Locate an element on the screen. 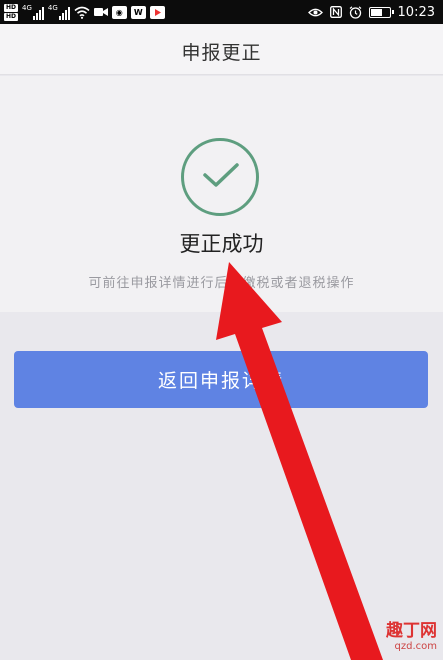 The width and height of the screenshot is (443, 660). status-time: 10:23 is located at coordinates (416, 12).